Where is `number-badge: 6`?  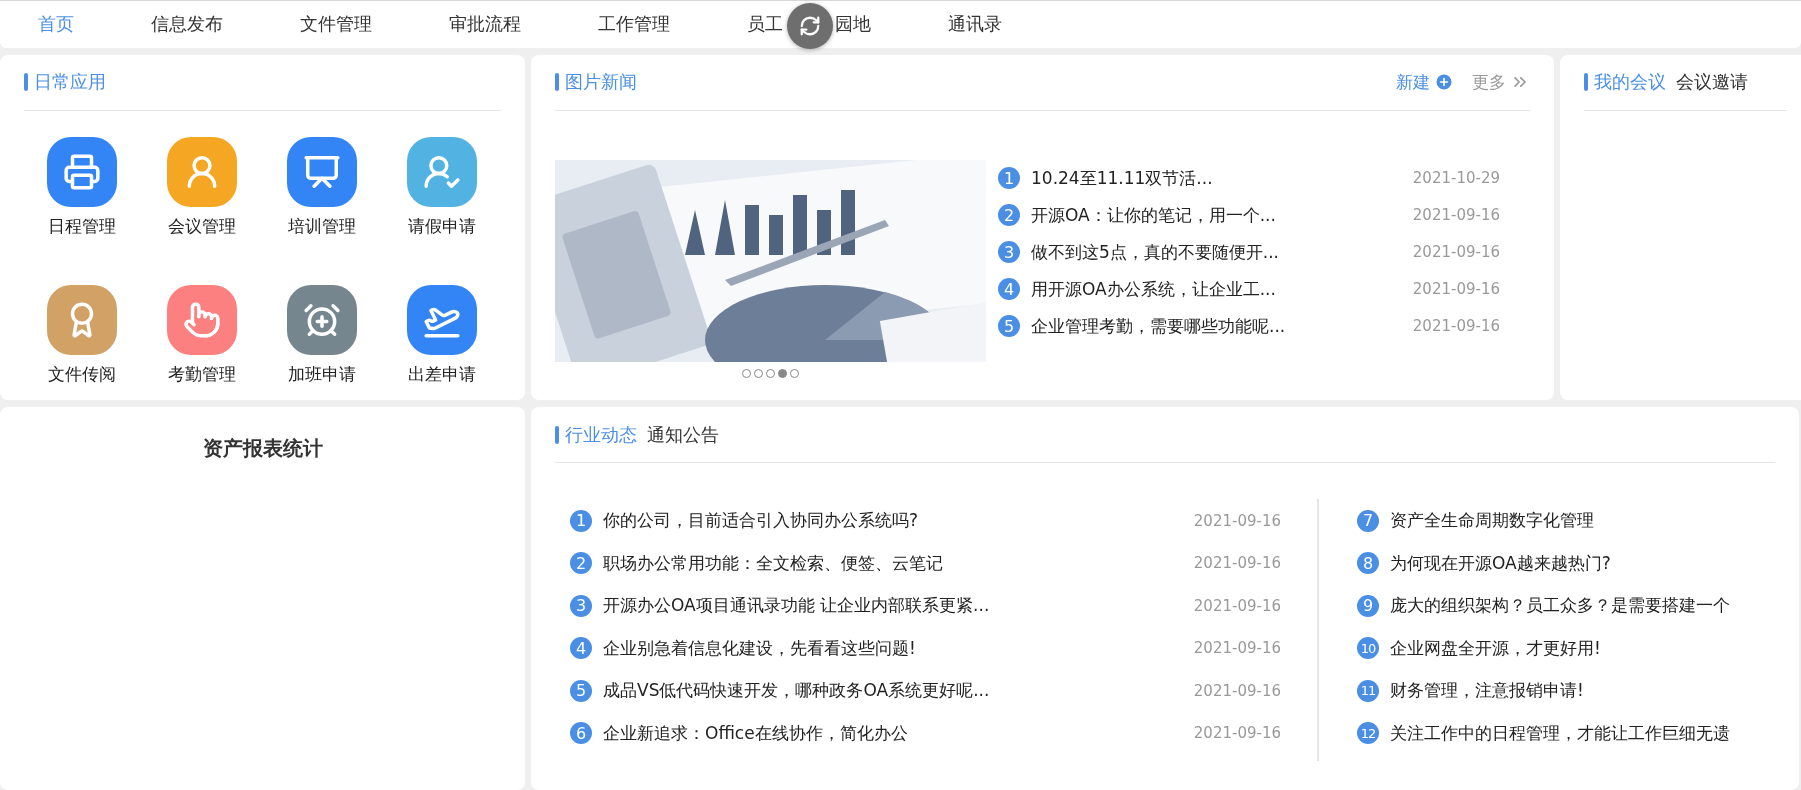 number-badge: 6 is located at coordinates (581, 733).